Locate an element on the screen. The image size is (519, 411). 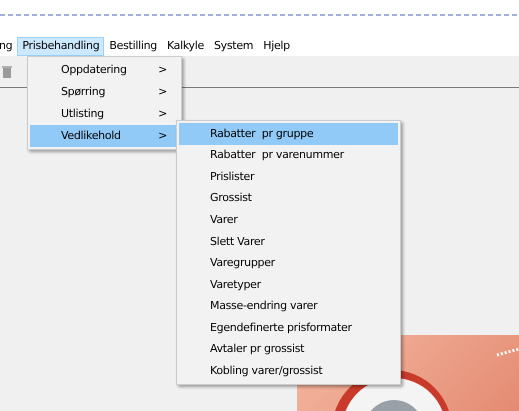
menu-item: Oppdatering > is located at coordinates (104, 70).